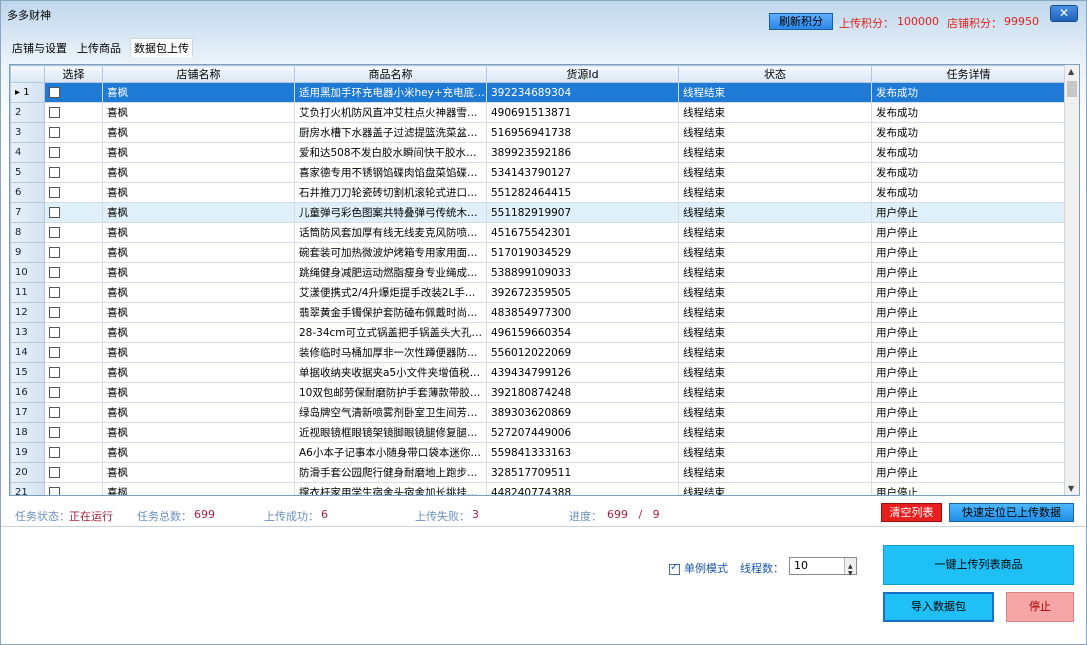  What do you see at coordinates (39, 48) in the screenshot?
I see `tab-store-settings: 店铺与设置` at bounding box center [39, 48].